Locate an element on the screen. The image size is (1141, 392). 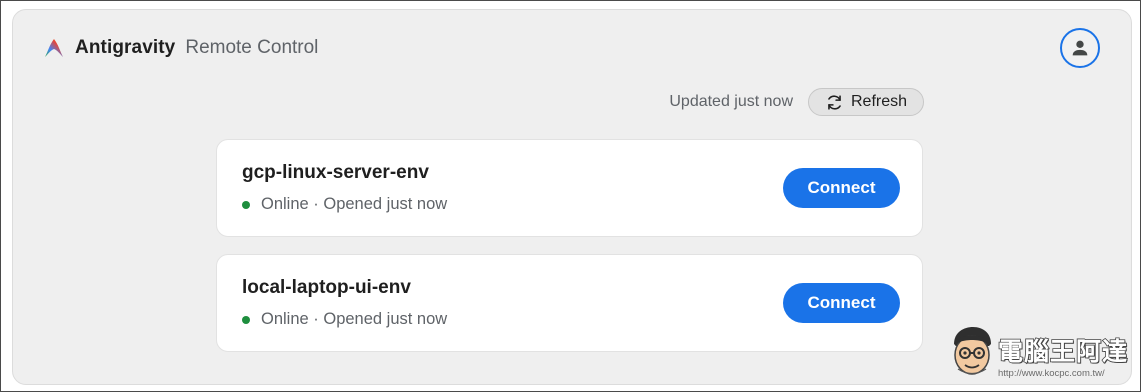
environment-name: local-laptop-ui-env is located at coordinates (326, 287).